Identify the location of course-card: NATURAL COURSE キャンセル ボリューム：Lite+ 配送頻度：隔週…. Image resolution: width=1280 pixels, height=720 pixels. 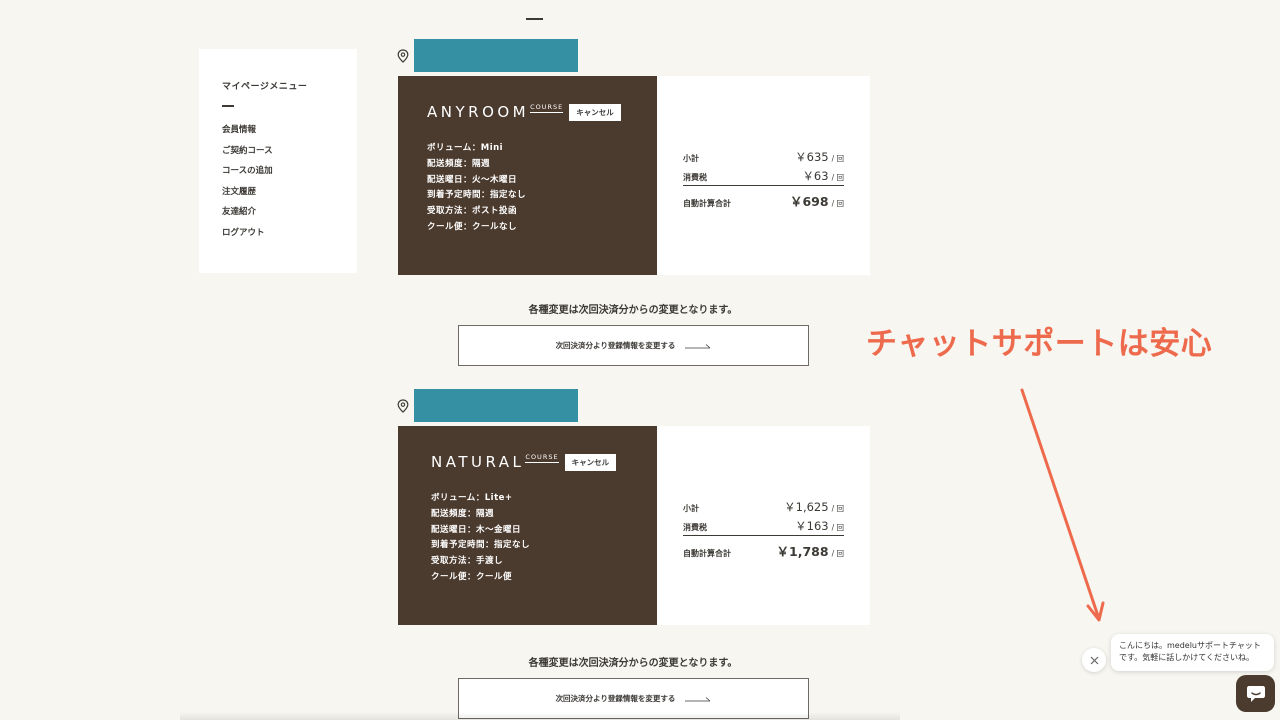
(633, 525).